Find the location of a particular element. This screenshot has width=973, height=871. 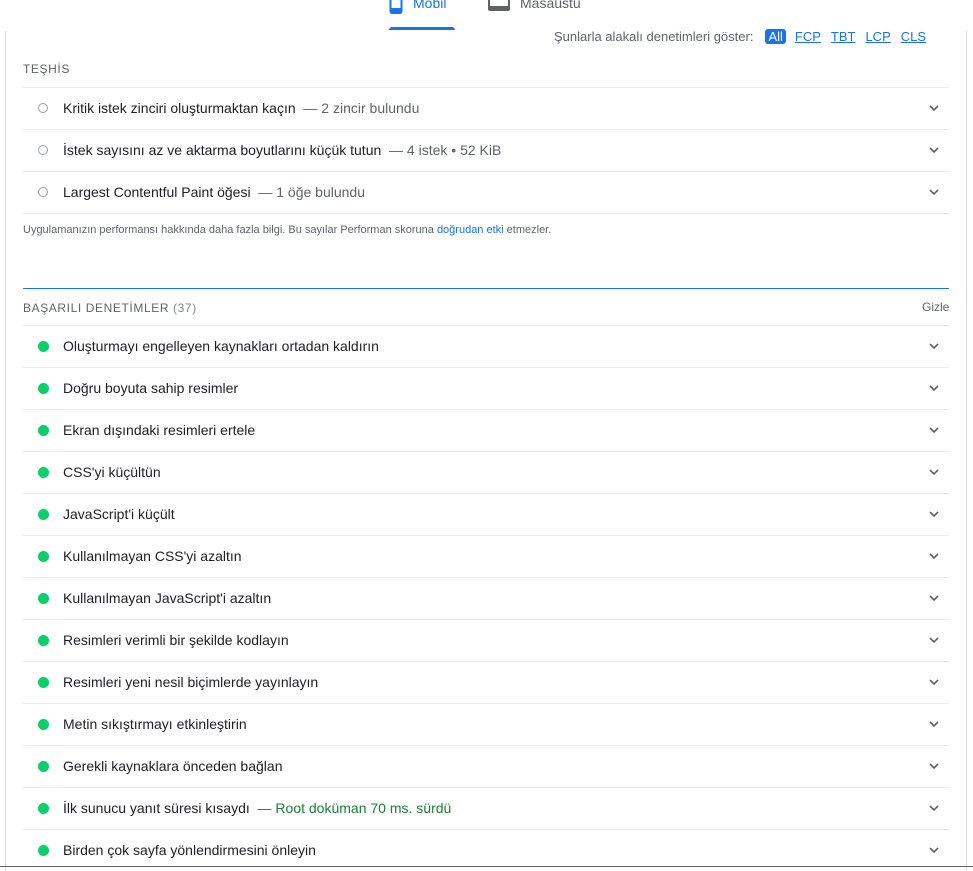

section-divider is located at coordinates (486, 288).